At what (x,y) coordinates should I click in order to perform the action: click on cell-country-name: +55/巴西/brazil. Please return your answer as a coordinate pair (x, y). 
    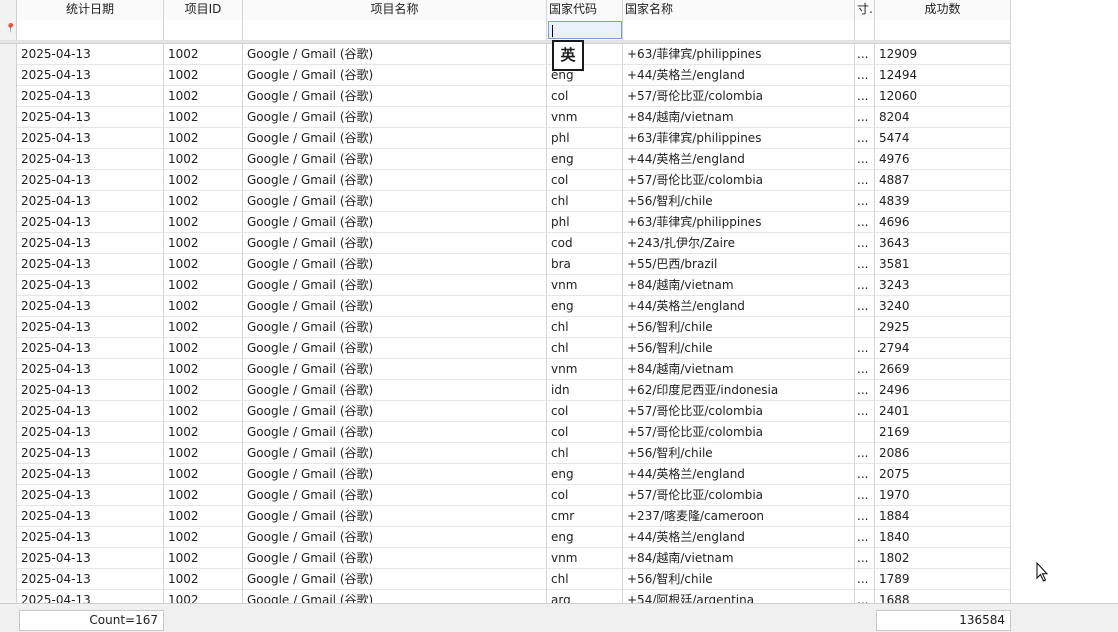
    Looking at the image, I should click on (739, 264).